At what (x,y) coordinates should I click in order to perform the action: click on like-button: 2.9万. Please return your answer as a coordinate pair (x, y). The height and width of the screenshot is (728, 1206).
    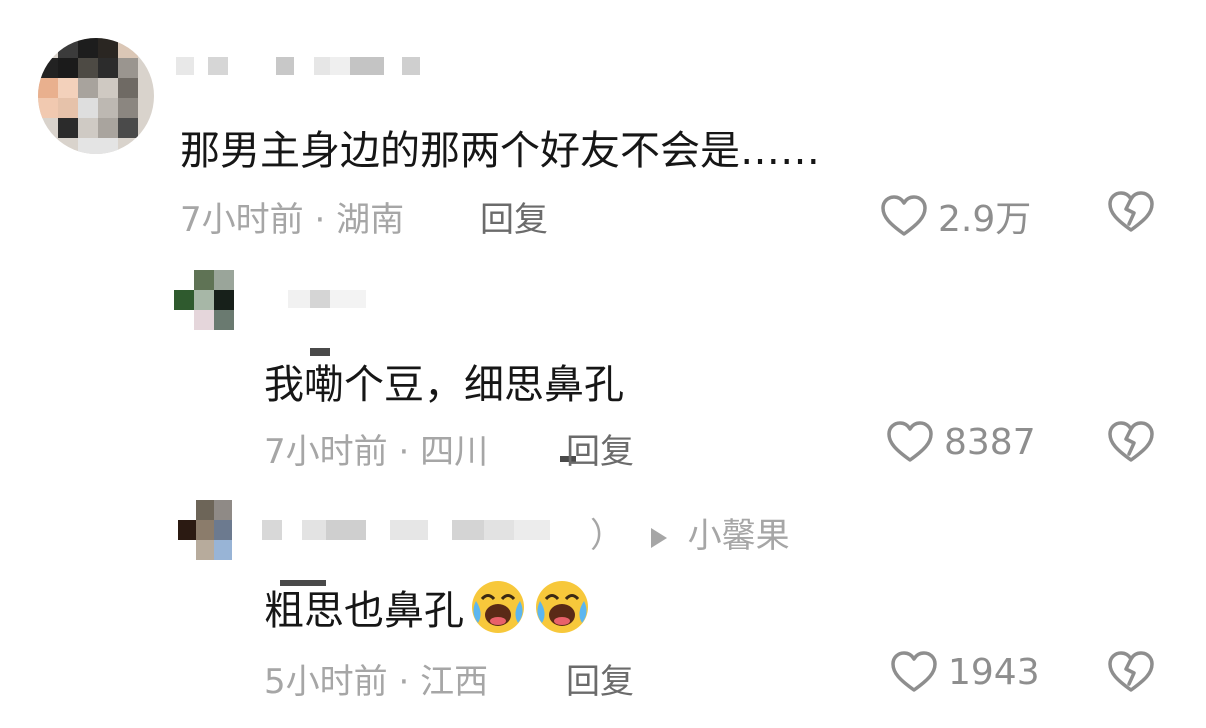
    Looking at the image, I should click on (955, 216).